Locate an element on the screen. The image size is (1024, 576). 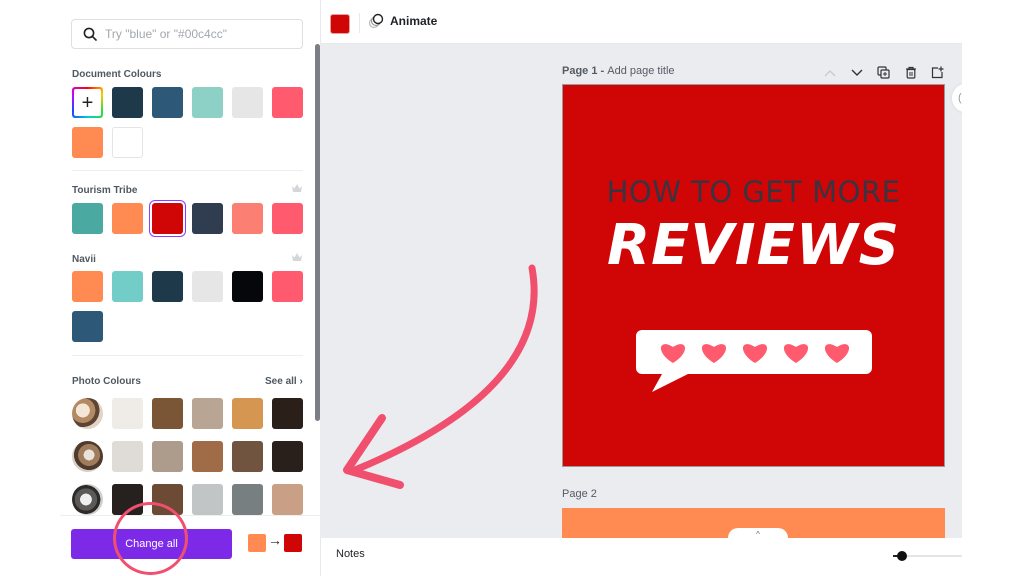
see-all-label: See all is located at coordinates (281, 381).